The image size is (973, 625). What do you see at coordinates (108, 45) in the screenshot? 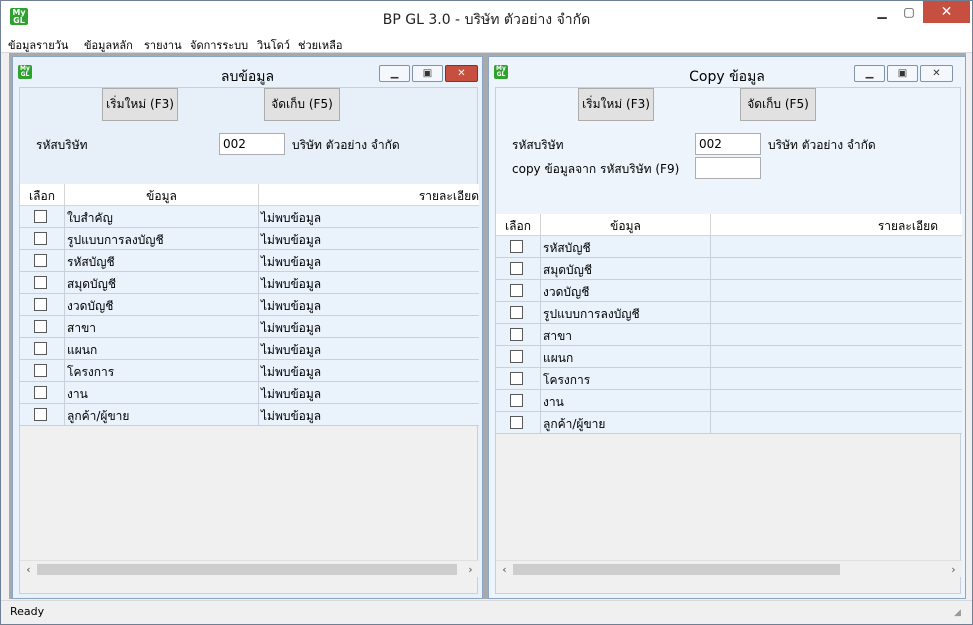
I see `menu-master: ข้อมูลหลัก` at bounding box center [108, 45].